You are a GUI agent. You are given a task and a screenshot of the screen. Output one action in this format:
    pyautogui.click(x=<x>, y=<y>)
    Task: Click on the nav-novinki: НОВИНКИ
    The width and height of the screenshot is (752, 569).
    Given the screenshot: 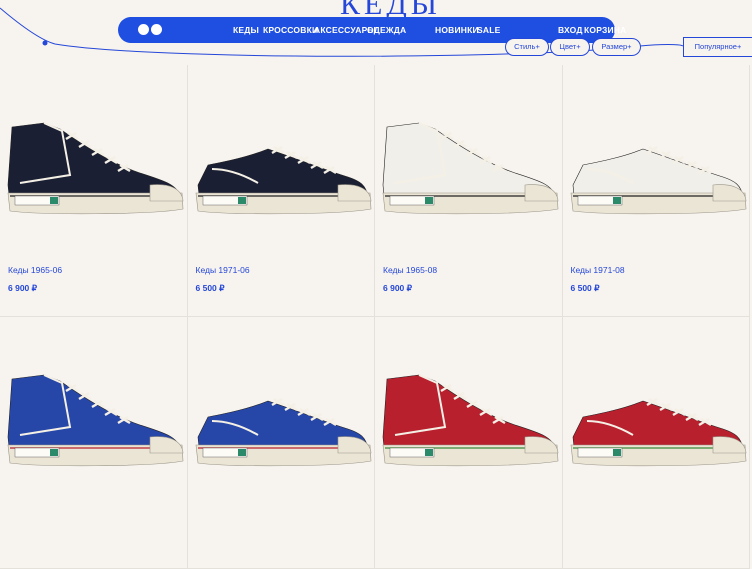 What is the action you would take?
    pyautogui.click(x=457, y=30)
    